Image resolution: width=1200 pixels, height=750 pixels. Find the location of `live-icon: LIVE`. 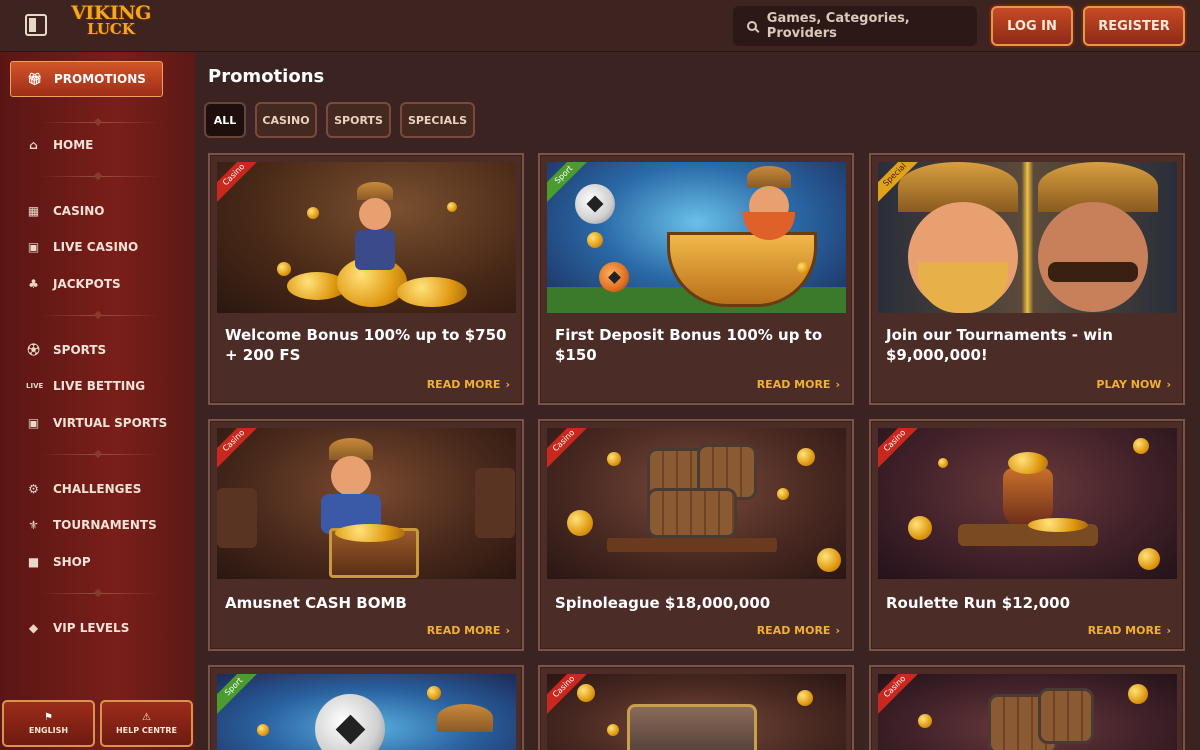

live-icon: LIVE is located at coordinates (35, 385).